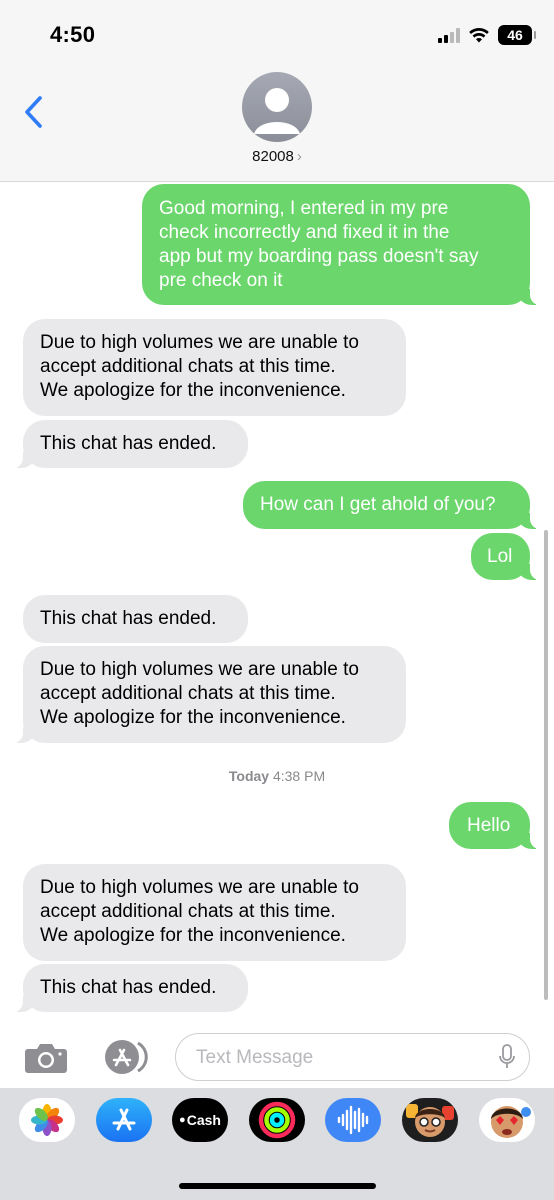  What do you see at coordinates (304, 208) in the screenshot?
I see `message-line: Good morning, I entered in my pre` at bounding box center [304, 208].